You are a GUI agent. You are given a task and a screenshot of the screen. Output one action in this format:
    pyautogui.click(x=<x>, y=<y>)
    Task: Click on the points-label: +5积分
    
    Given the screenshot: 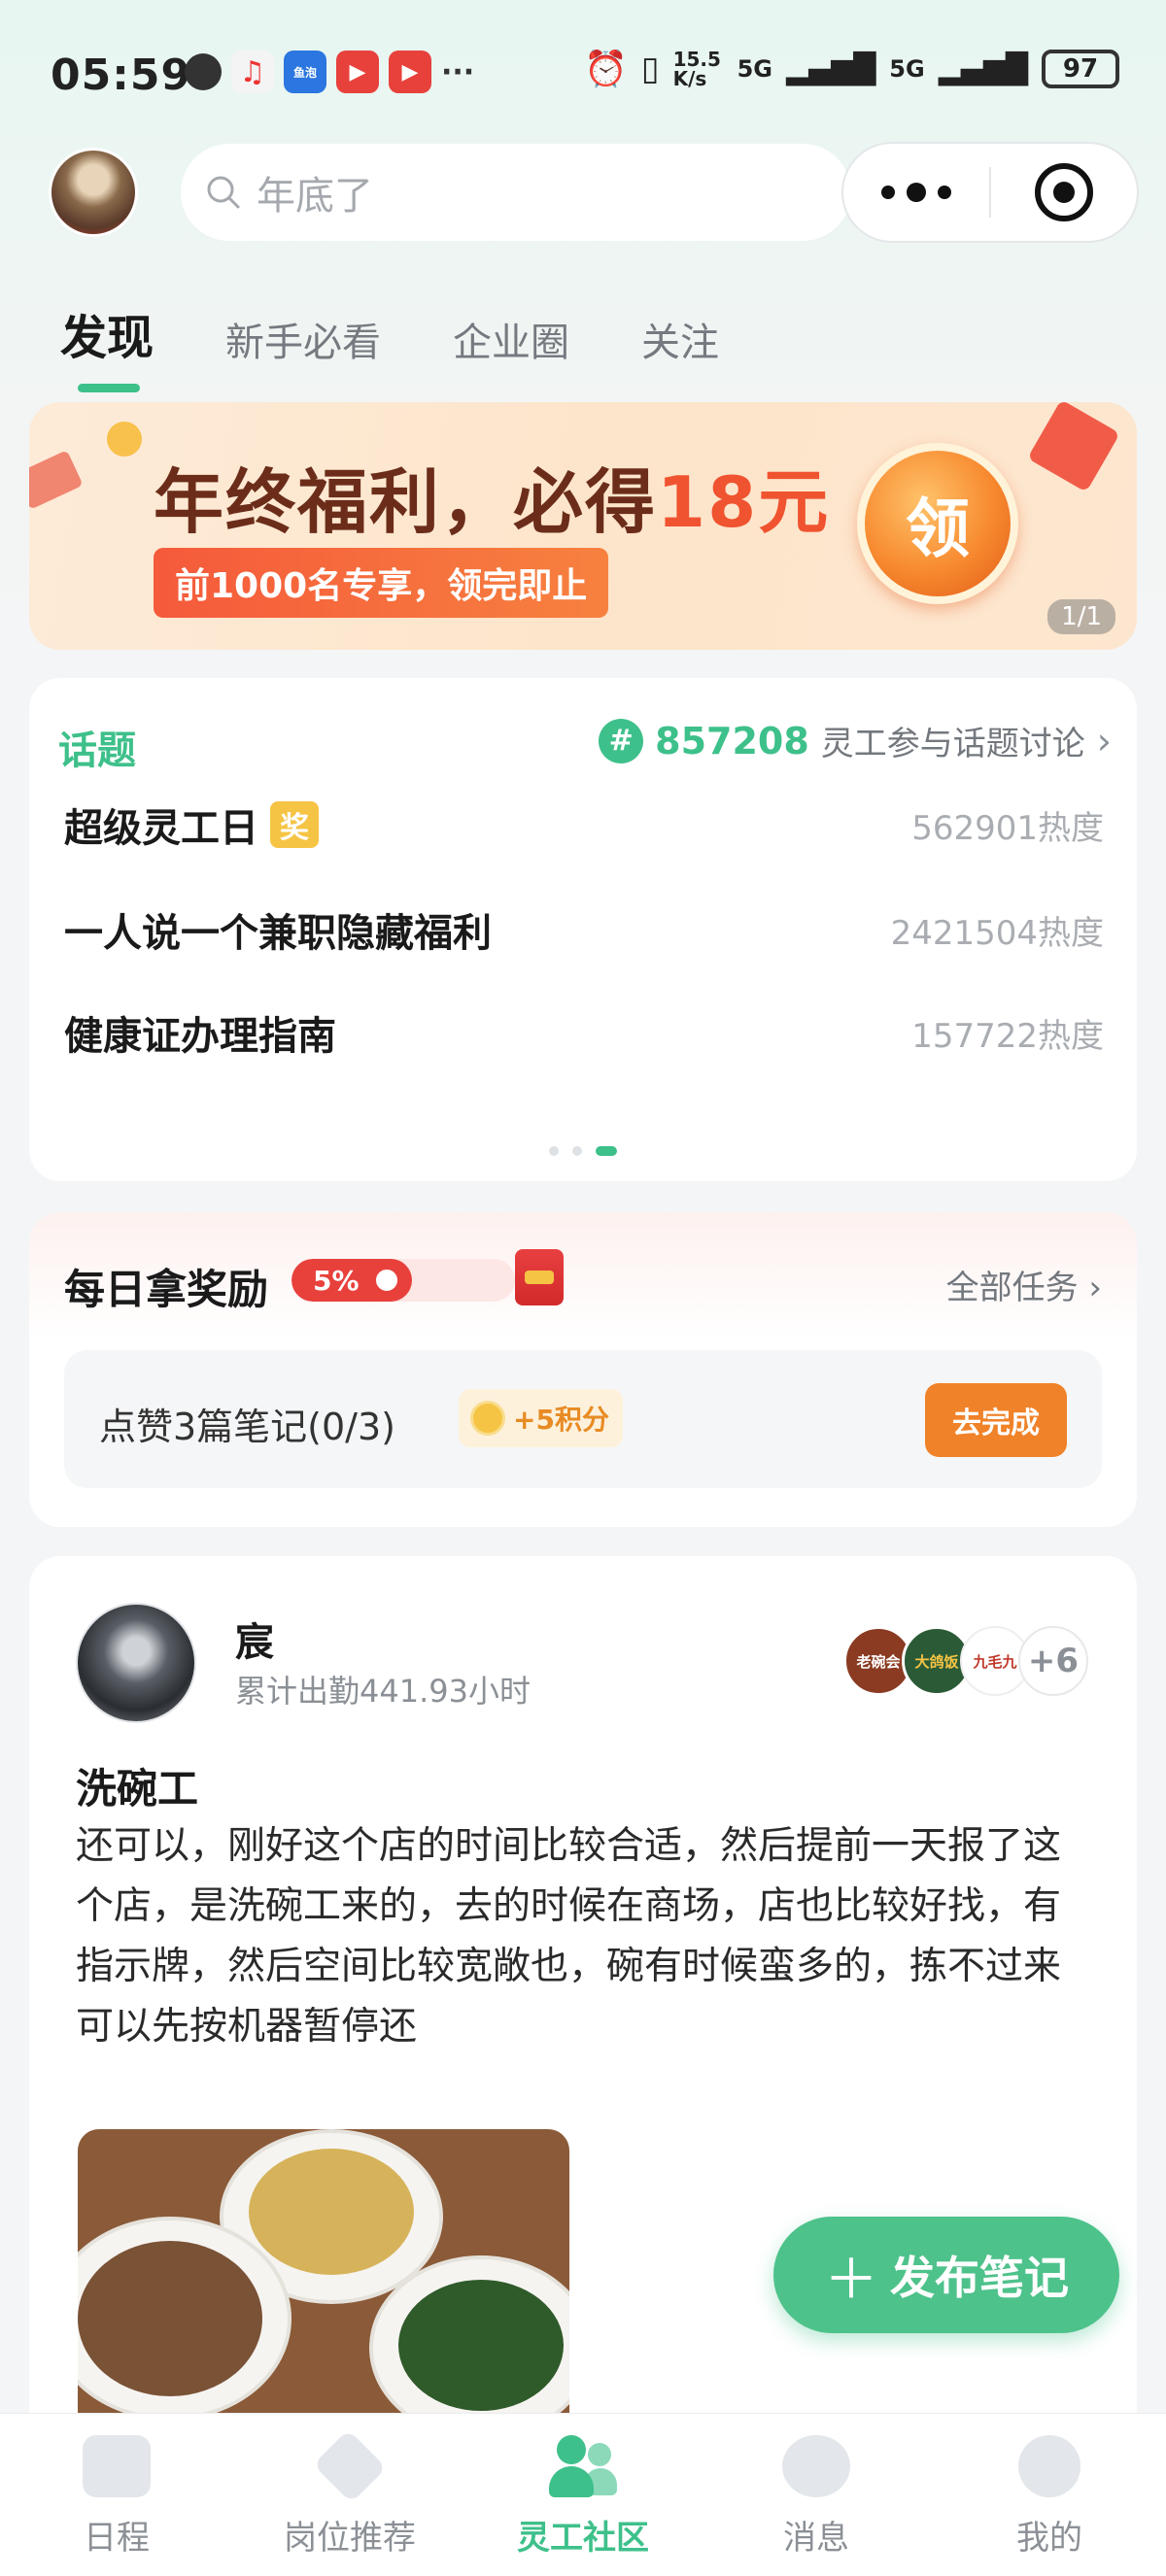 What is the action you would take?
    pyautogui.click(x=561, y=1420)
    